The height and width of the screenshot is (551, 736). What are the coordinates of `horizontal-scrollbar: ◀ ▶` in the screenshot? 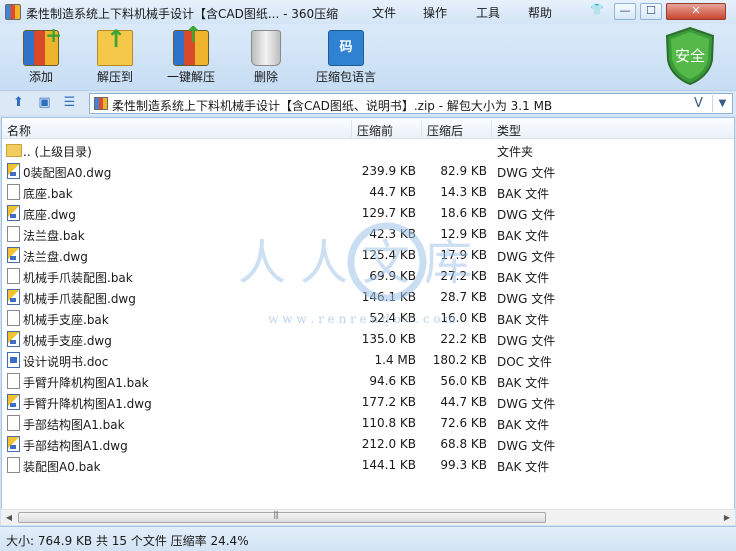 It's located at (368, 517).